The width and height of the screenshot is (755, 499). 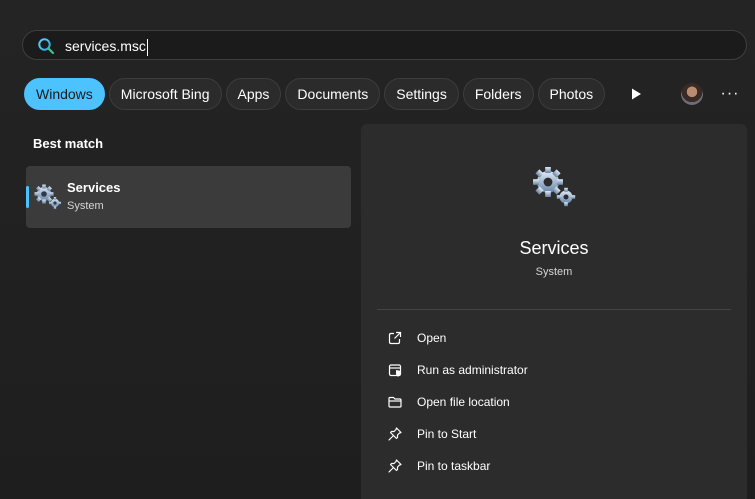 What do you see at coordinates (188, 197) in the screenshot?
I see `best-match-result-services: Services System` at bounding box center [188, 197].